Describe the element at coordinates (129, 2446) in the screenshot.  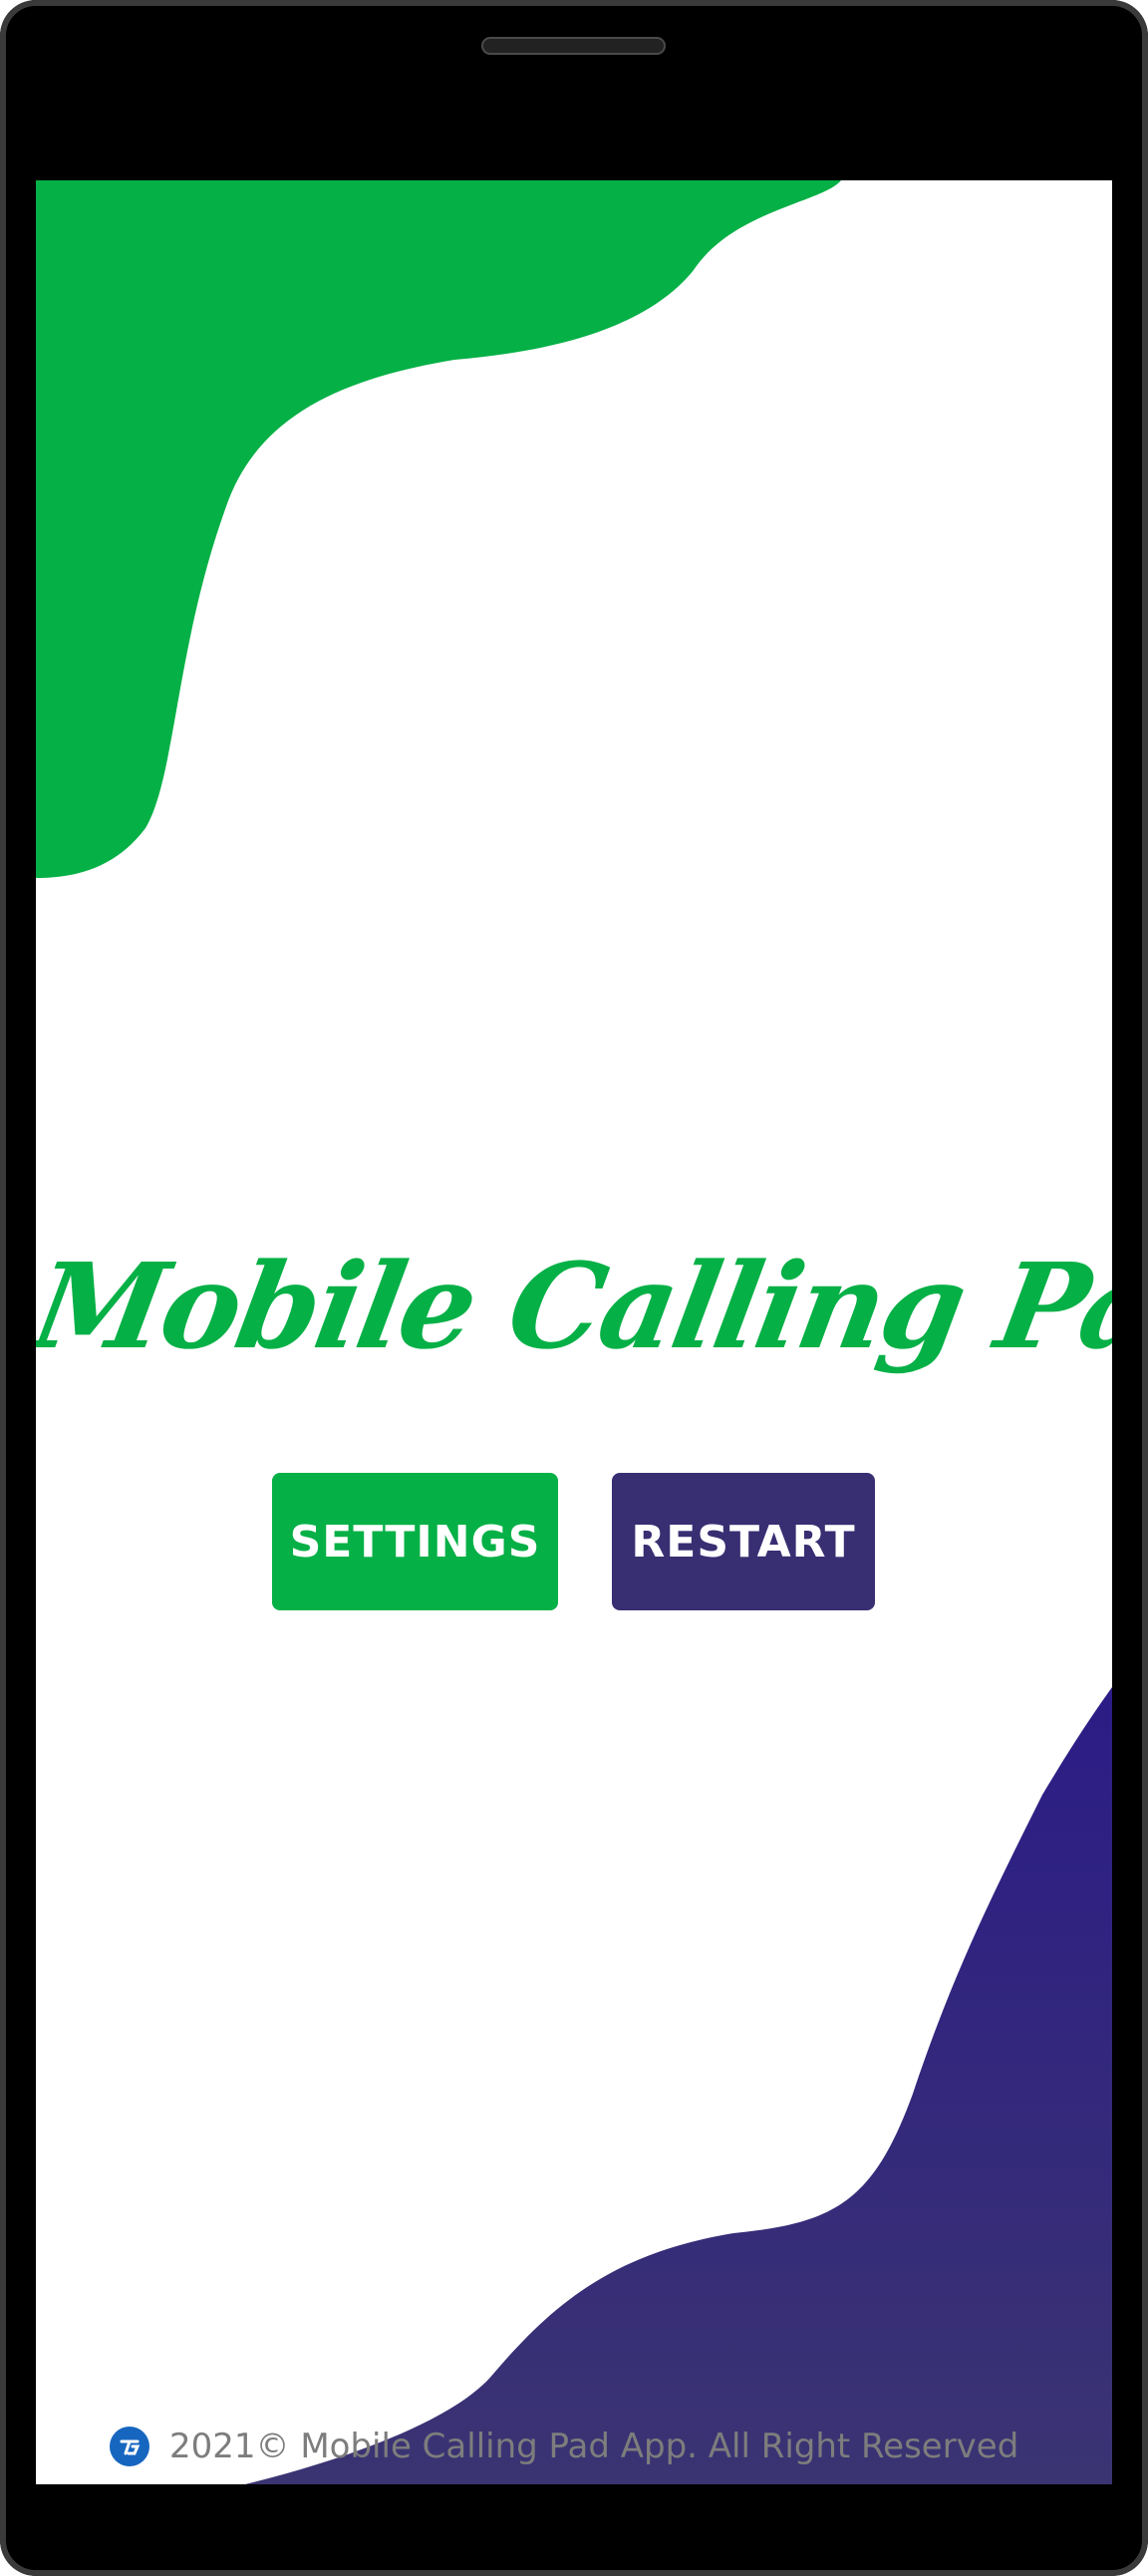
I see `company-logo-icon` at that location.